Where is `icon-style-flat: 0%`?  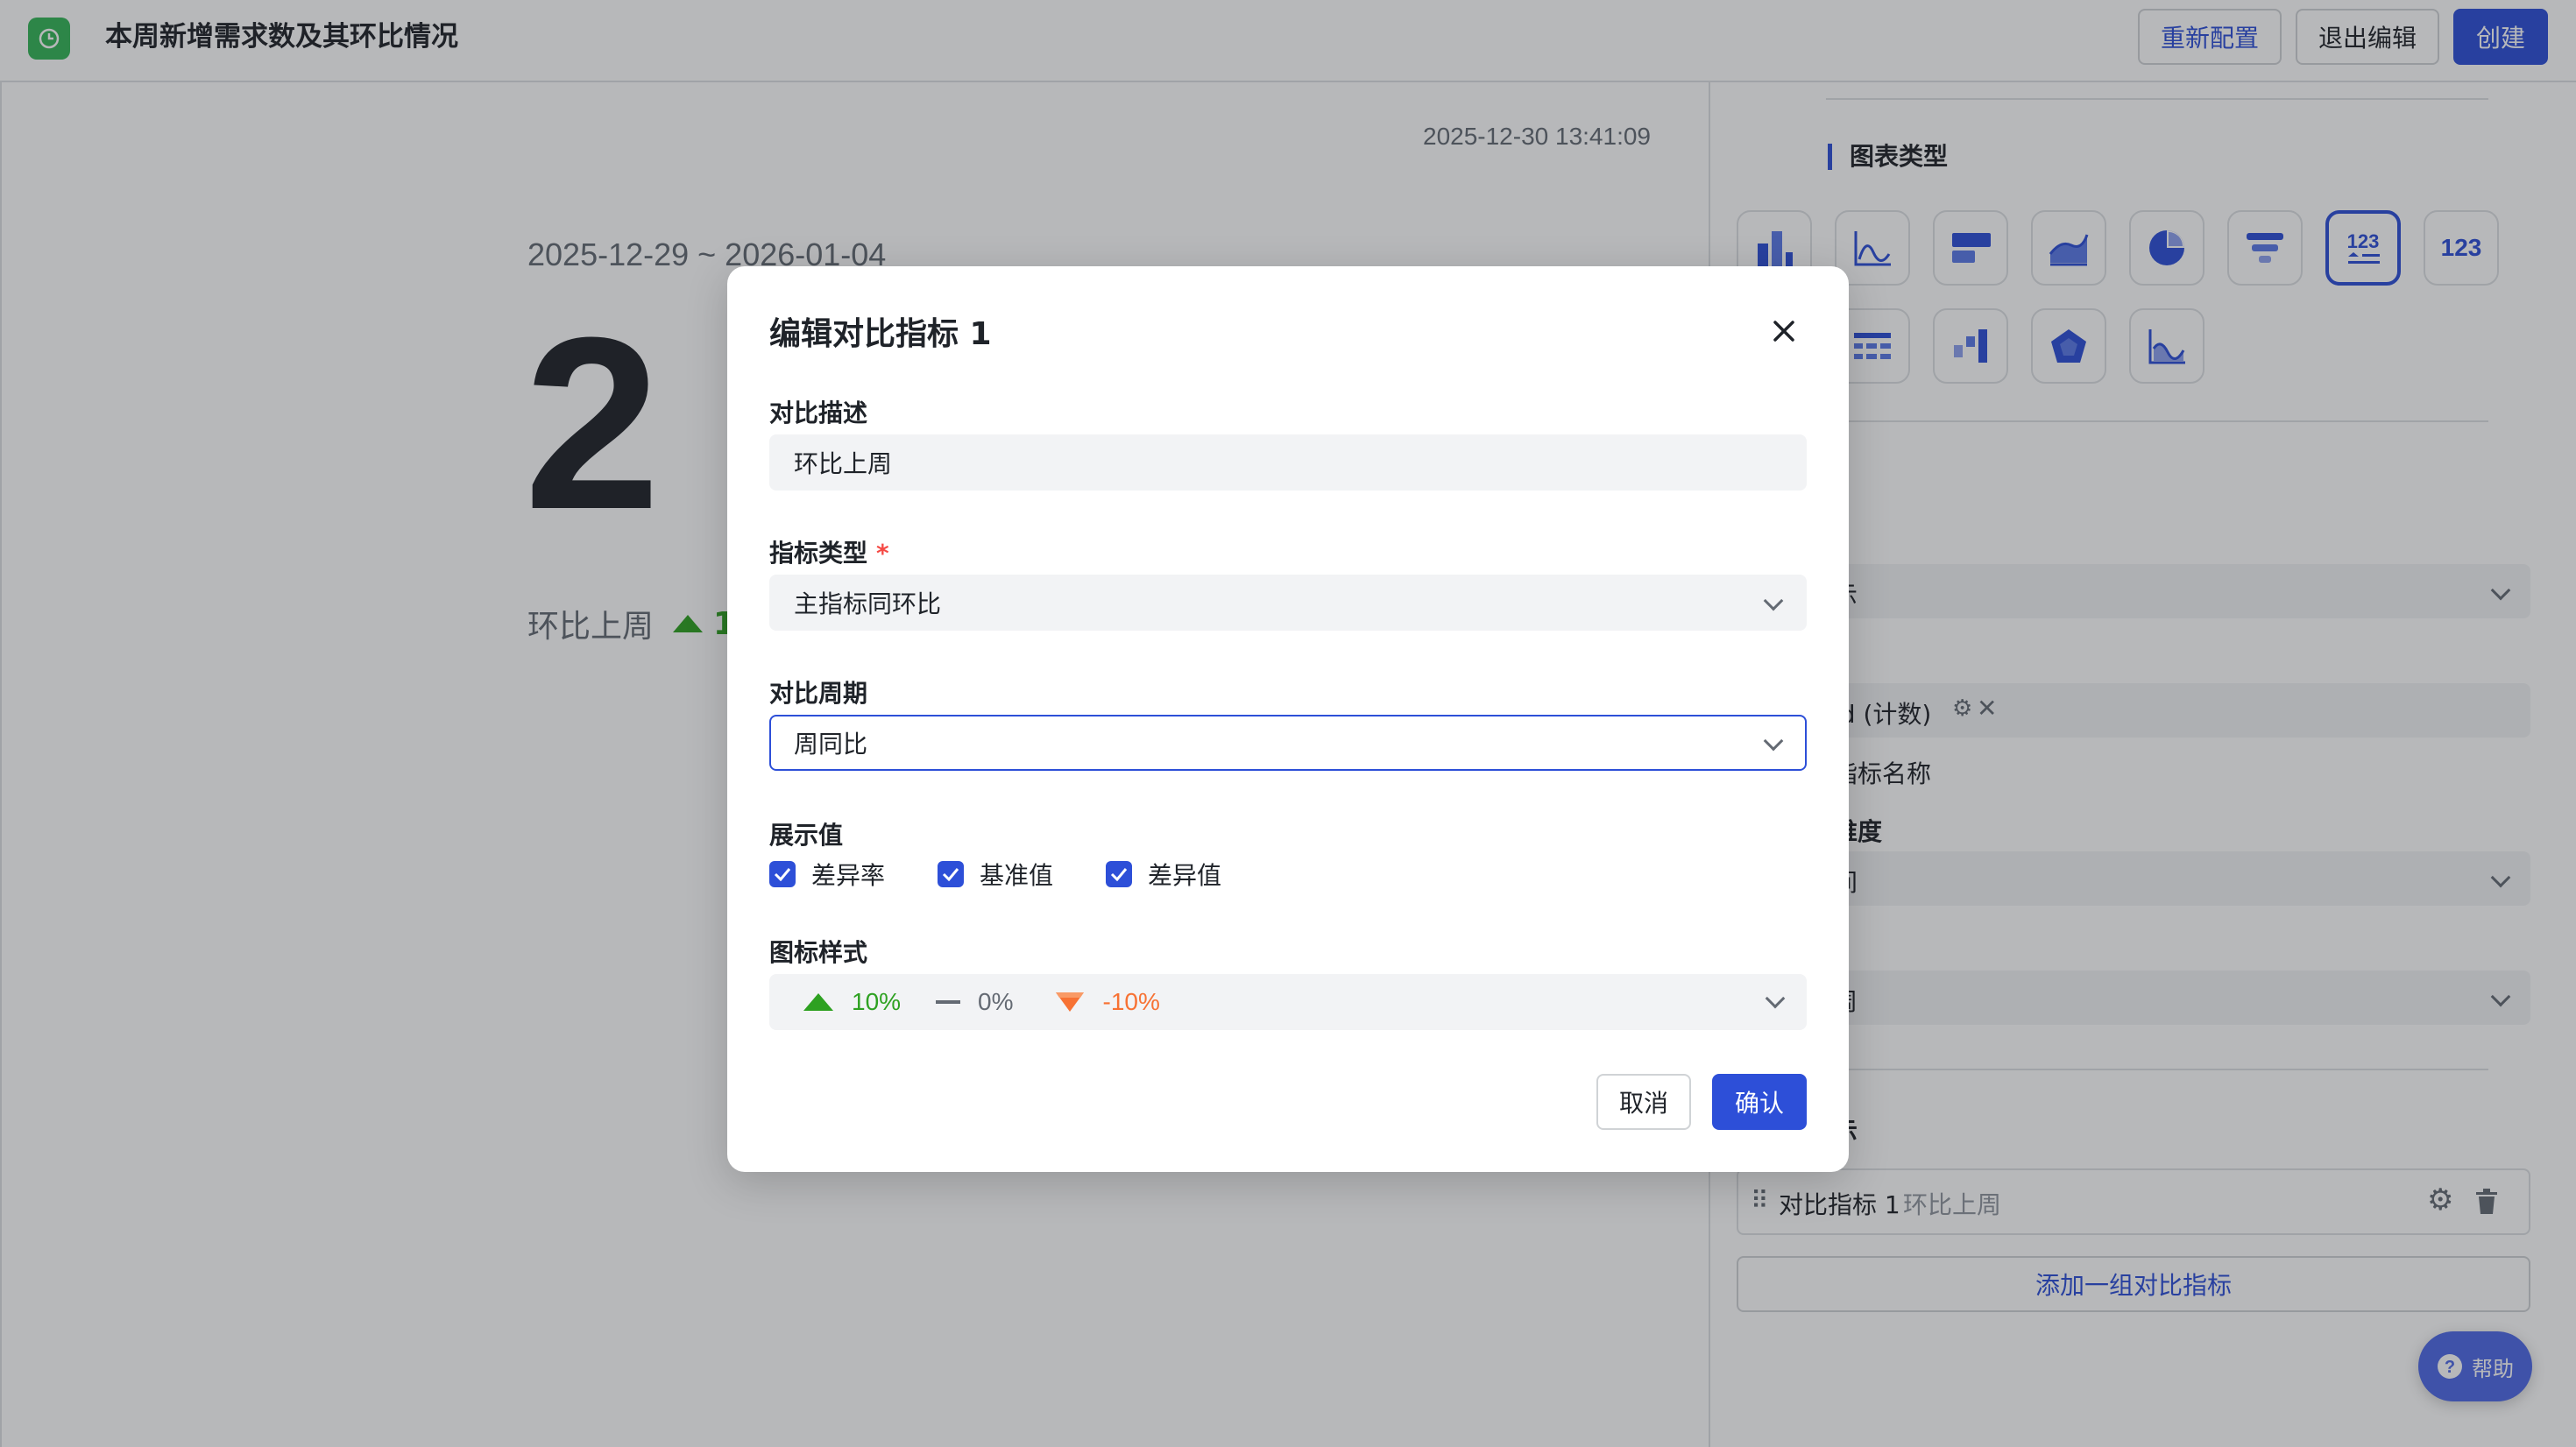
icon-style-flat: 0% is located at coordinates (975, 1002).